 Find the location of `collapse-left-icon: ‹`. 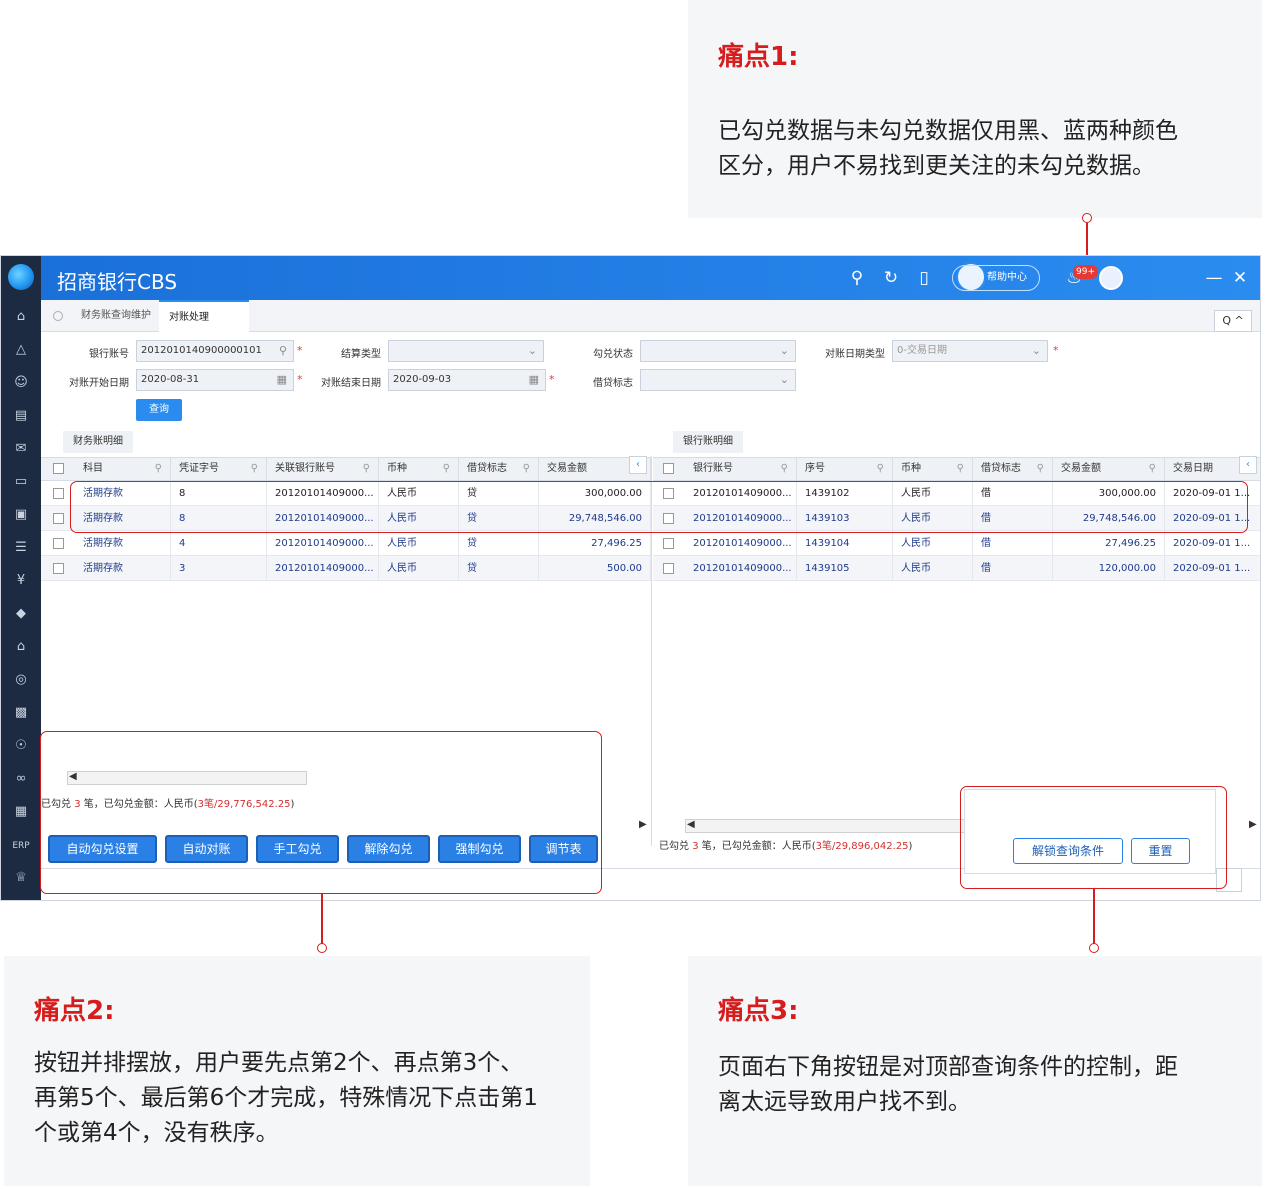

collapse-left-icon: ‹ is located at coordinates (638, 465).